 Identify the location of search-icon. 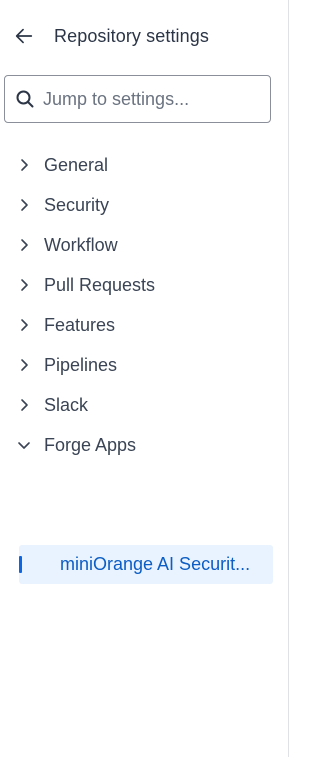
(25, 99).